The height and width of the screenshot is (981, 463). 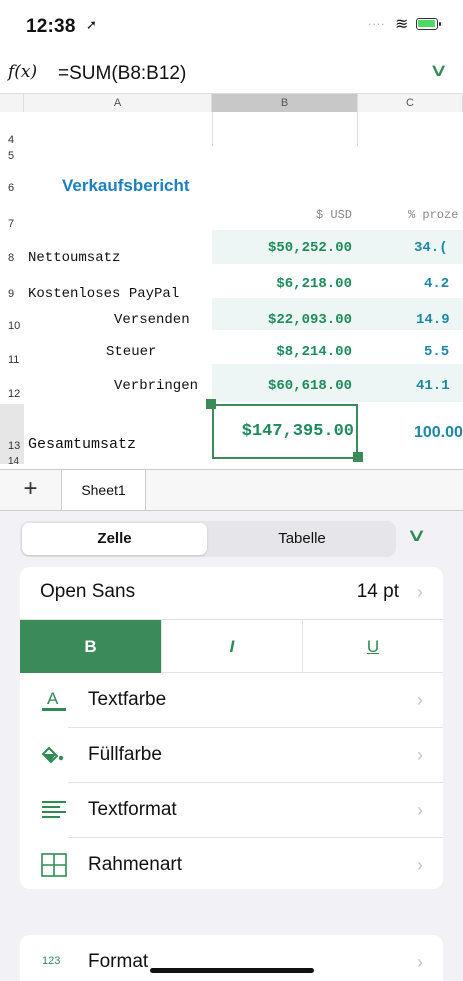 I want to click on percent-cell: 41.1, so click(x=433, y=386).